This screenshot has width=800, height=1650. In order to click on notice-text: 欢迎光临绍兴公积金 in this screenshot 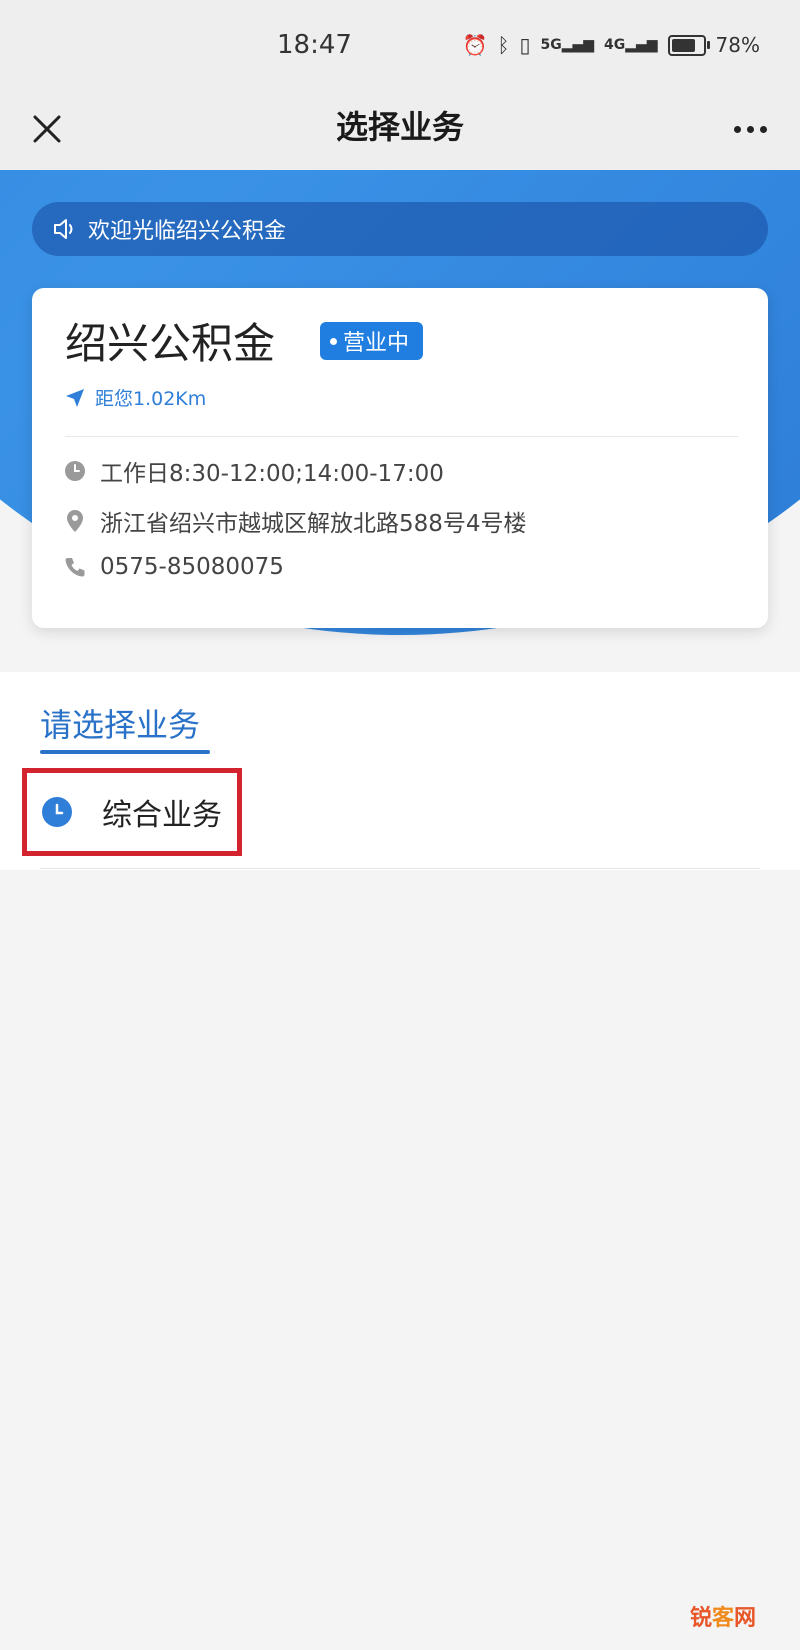, I will do `click(187, 231)`.